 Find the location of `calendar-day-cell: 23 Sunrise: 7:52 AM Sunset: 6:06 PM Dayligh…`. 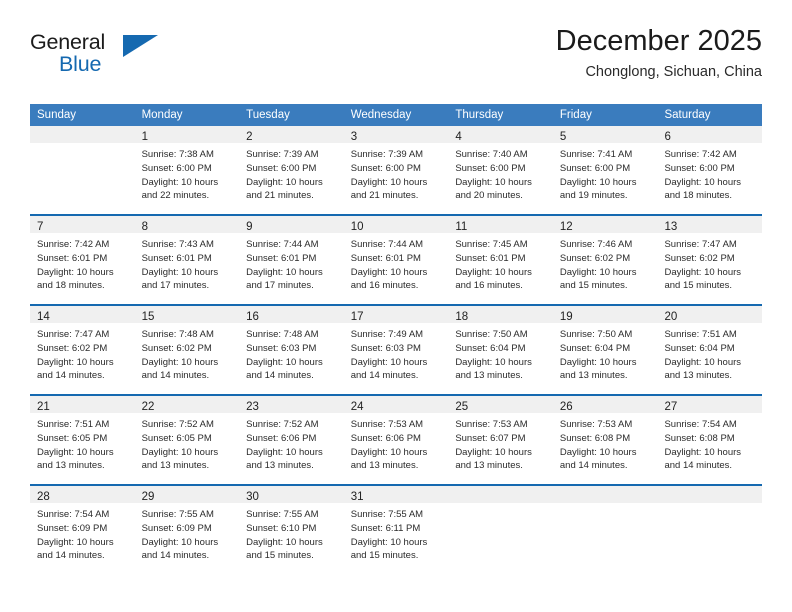

calendar-day-cell: 23 Sunrise: 7:52 AM Sunset: 6:06 PM Dayligh… is located at coordinates (291, 440).